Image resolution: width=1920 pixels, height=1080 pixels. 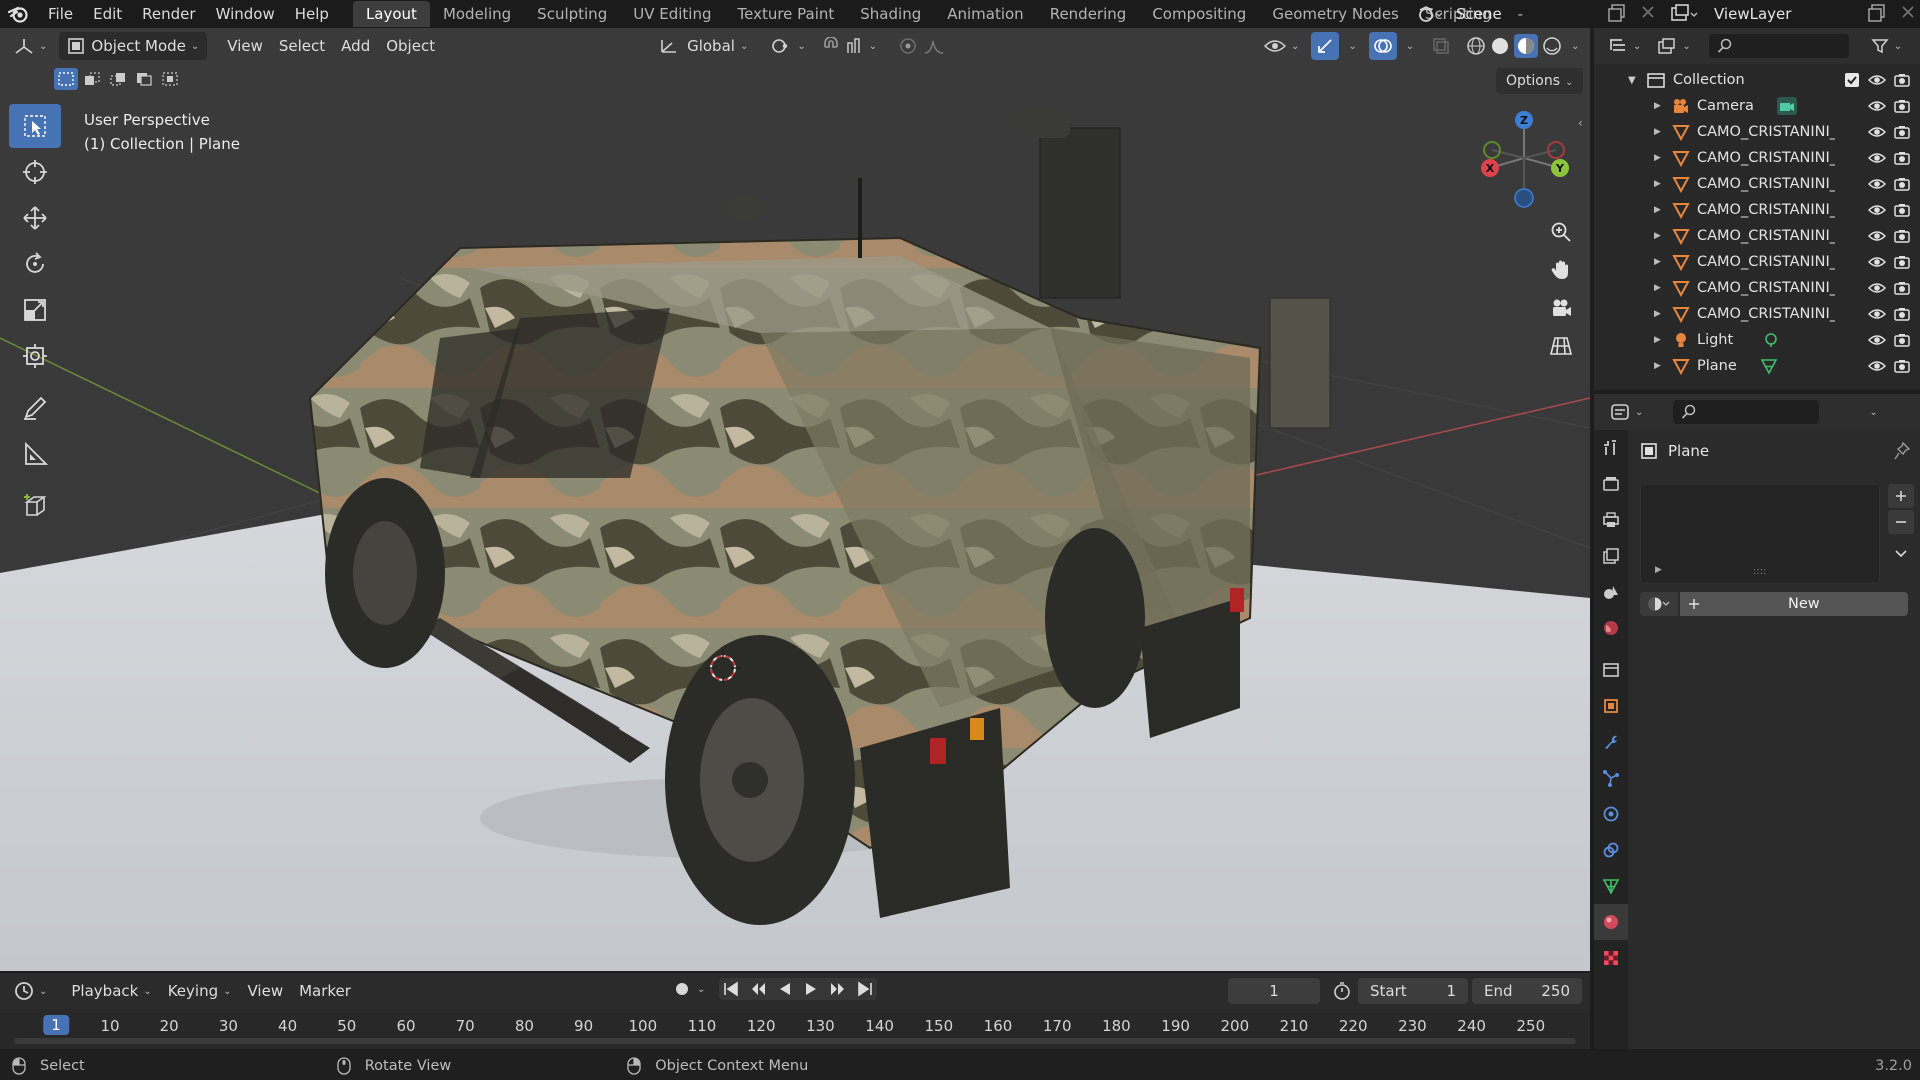 I want to click on tab-object, so click(x=1611, y=706).